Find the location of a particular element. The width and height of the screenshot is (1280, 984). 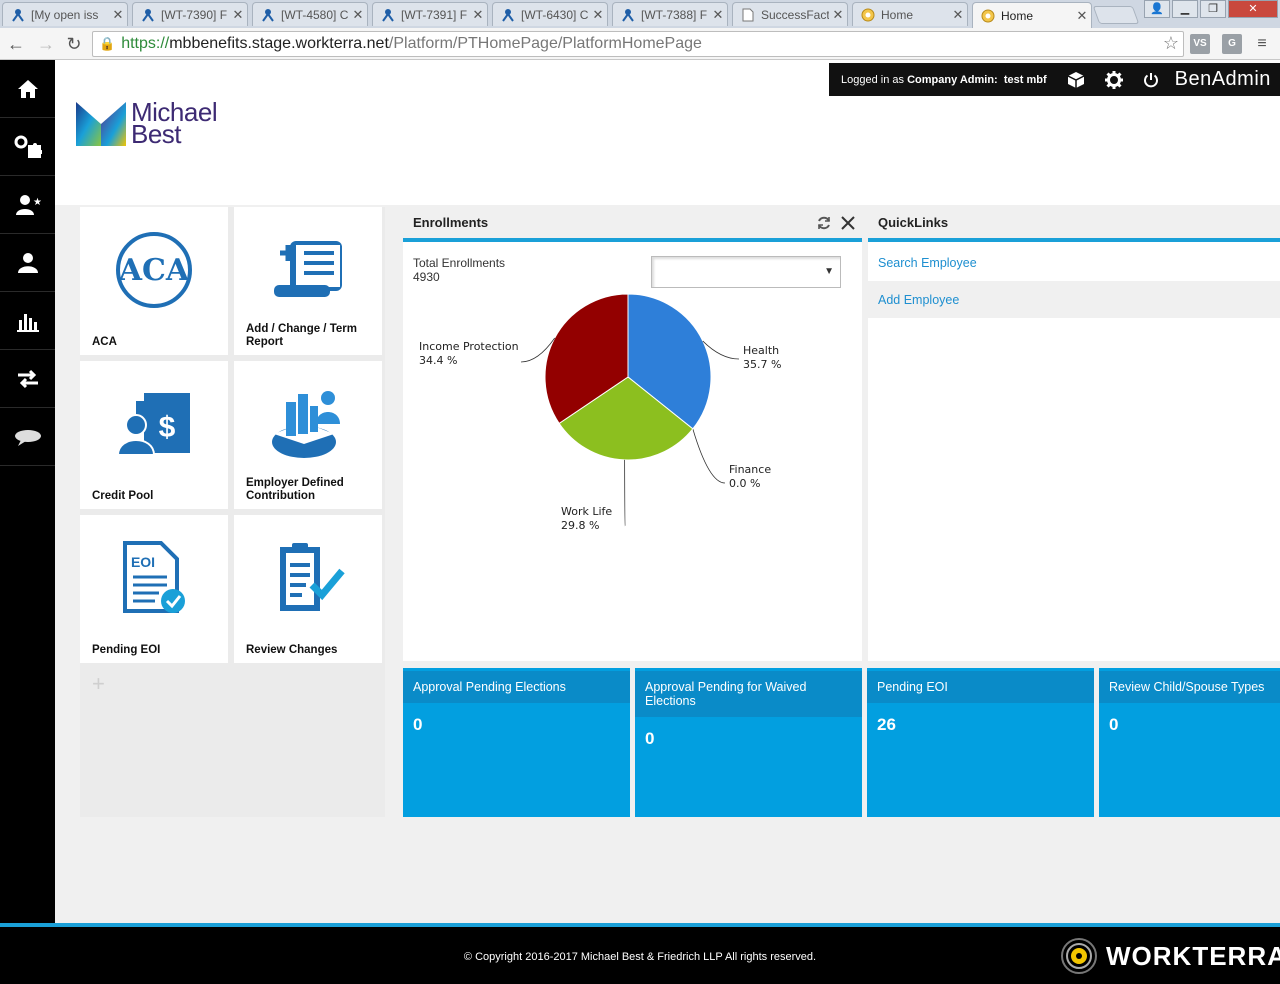

bookmark-star-icon: ☆ is located at coordinates (1171, 43).